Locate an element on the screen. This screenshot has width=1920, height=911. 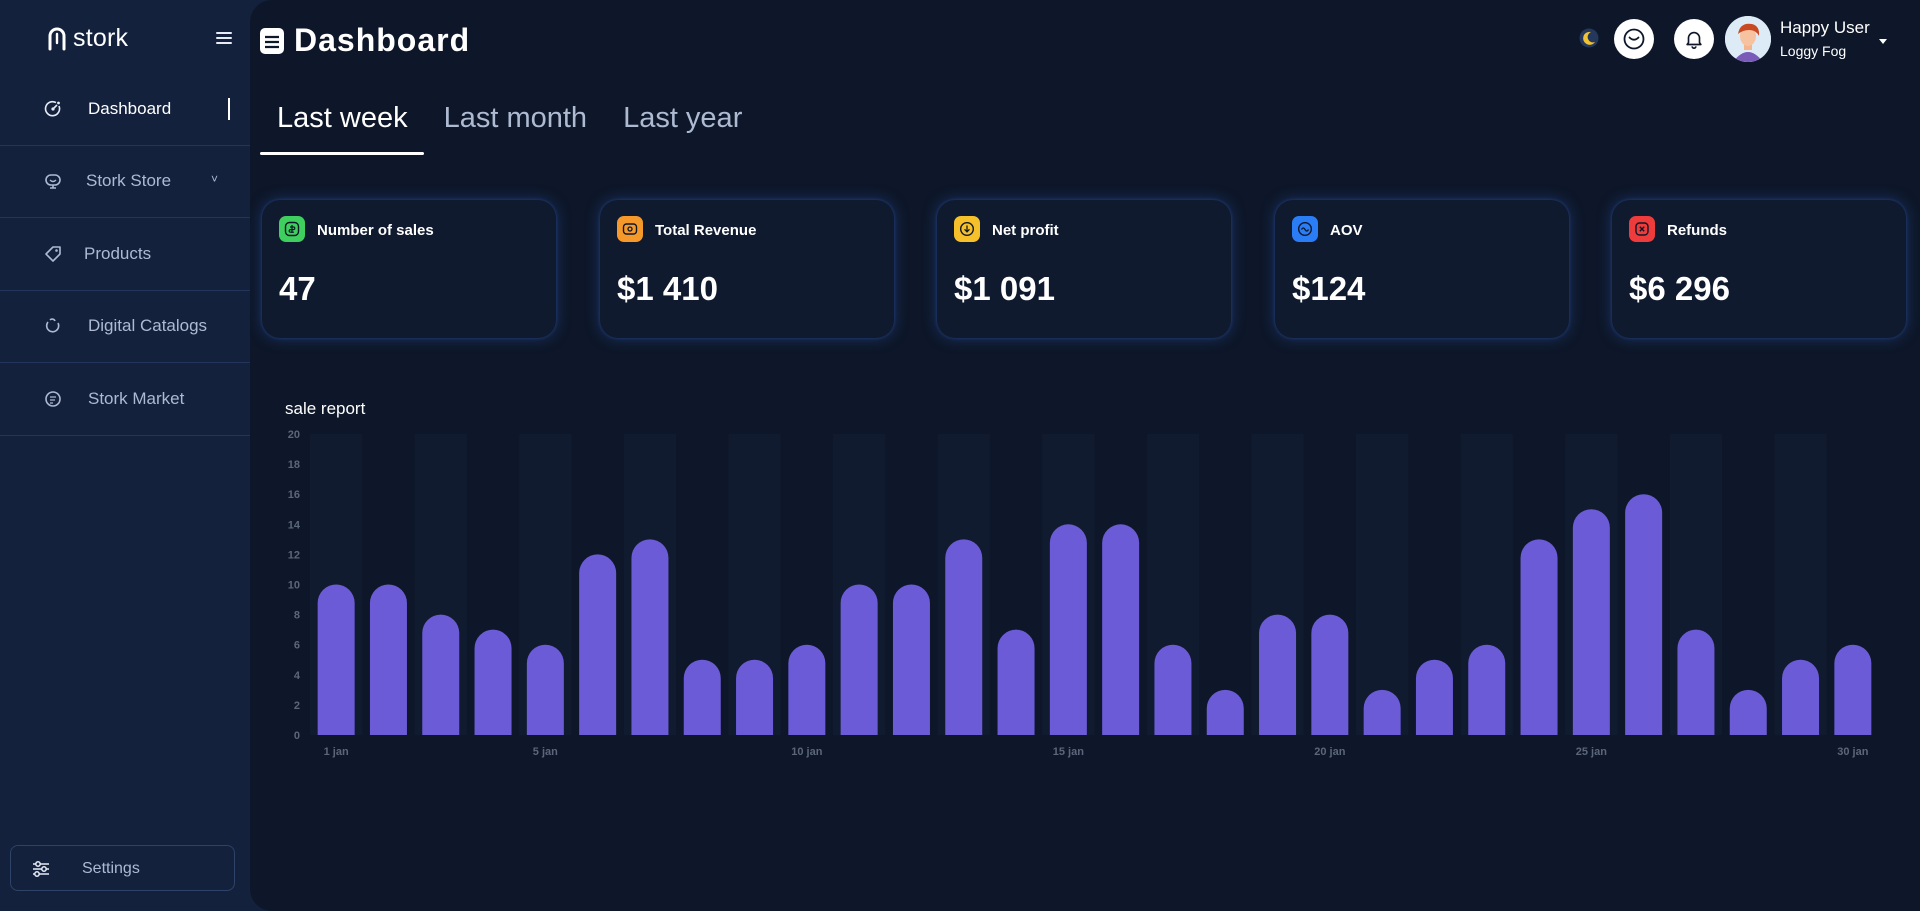
x-tick-label: 1 jan is located at coordinates (336, 752).